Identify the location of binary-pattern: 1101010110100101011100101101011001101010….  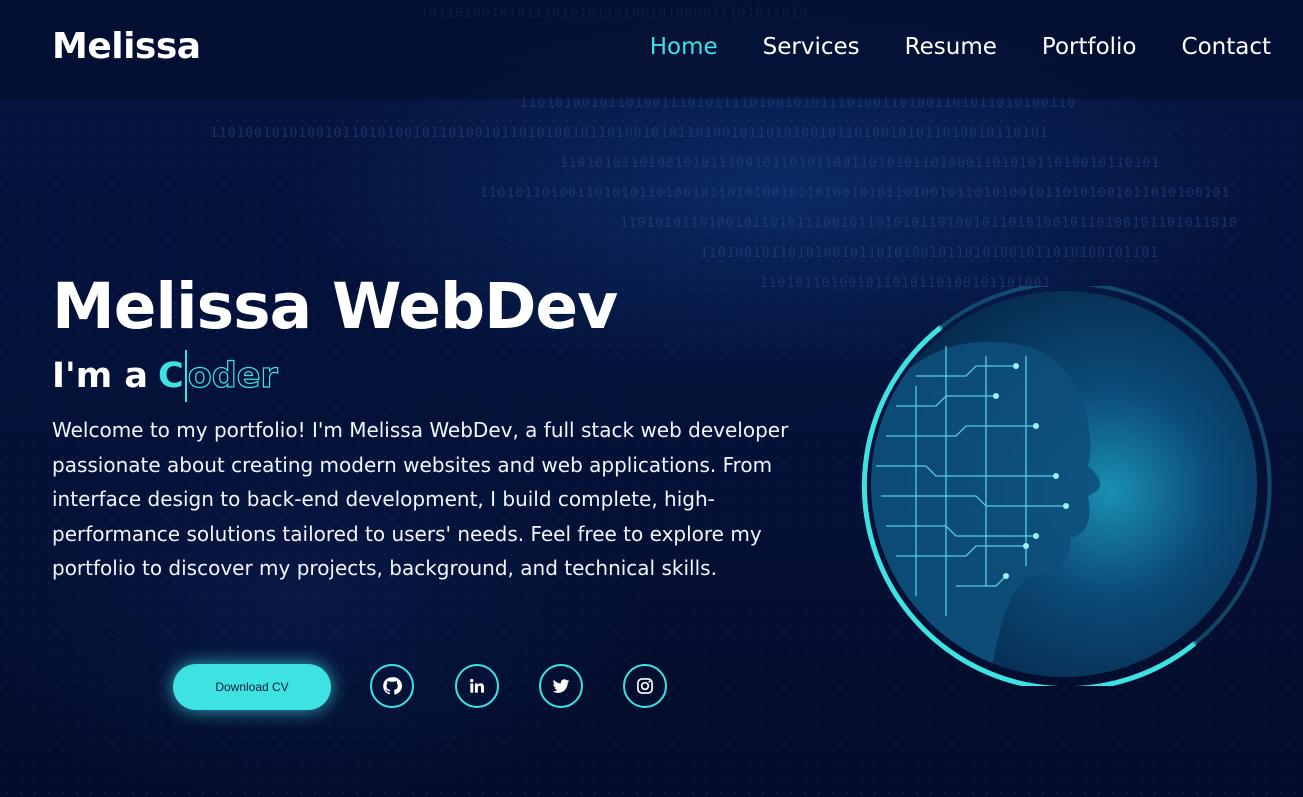
(860, 163).